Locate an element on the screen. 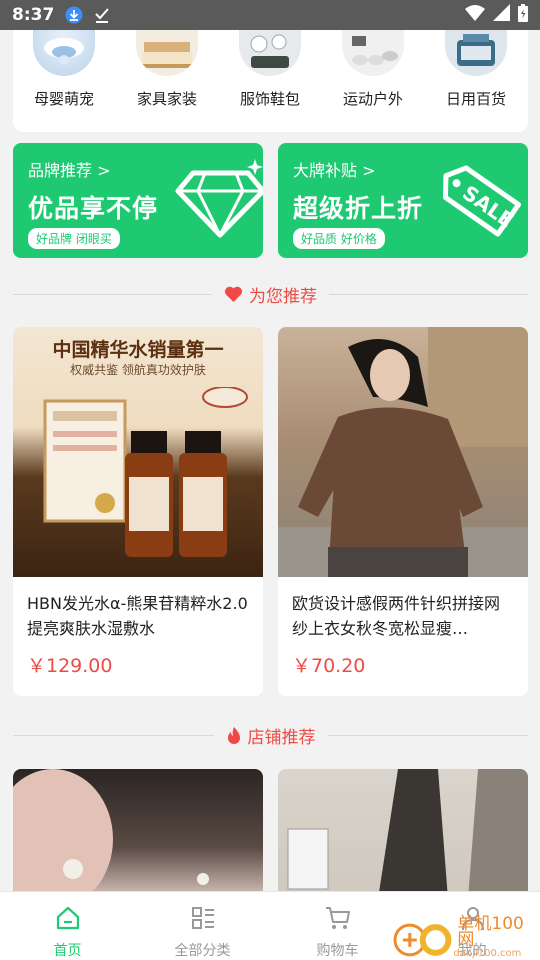 The image size is (540, 960). recommend-section-divider: 为您推荐 is located at coordinates (270, 294).